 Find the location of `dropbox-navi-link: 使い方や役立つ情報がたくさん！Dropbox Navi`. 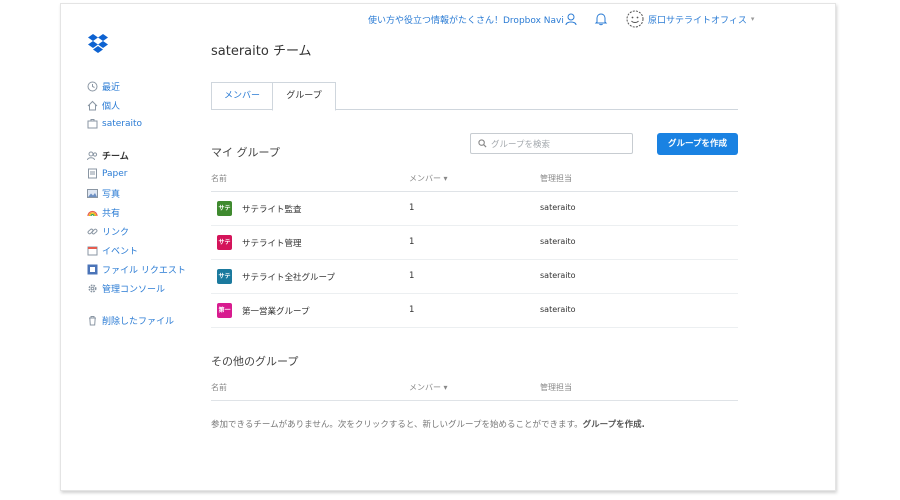

dropbox-navi-link: 使い方や役立つ情報がたくさん！Dropbox Navi is located at coordinates (466, 19).